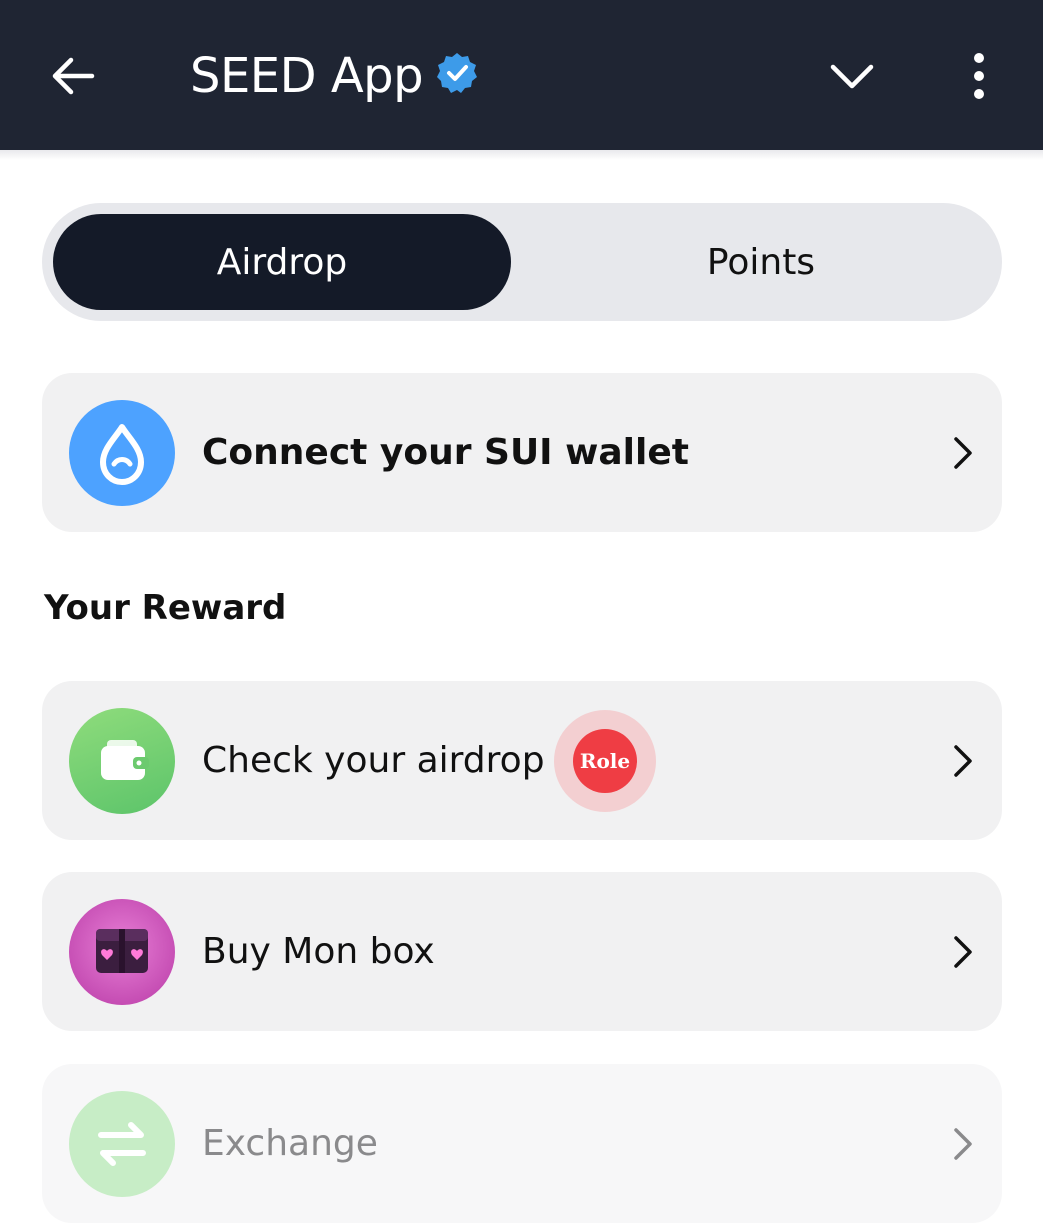 This screenshot has width=1043, height=1223. I want to click on app-header: SEED App, so click(521, 75).